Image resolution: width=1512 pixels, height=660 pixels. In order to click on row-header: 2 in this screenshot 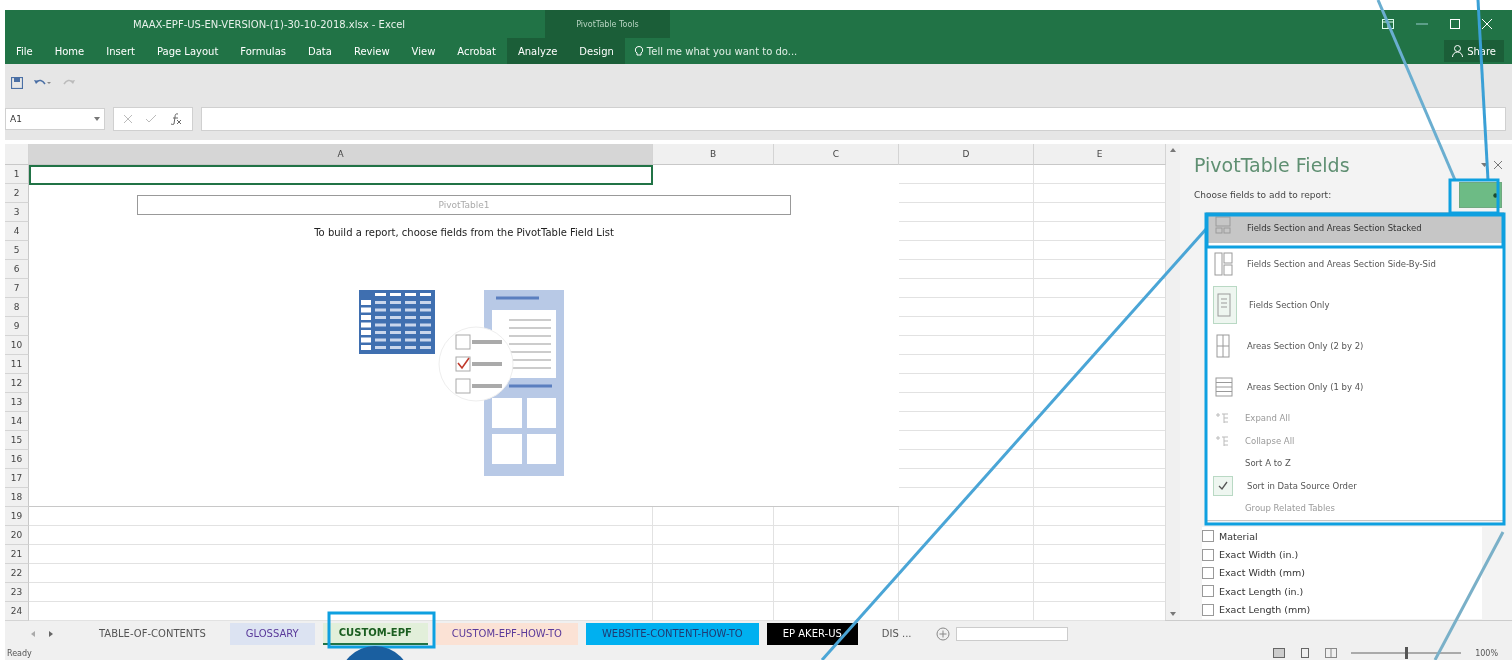, I will do `click(17, 193)`.